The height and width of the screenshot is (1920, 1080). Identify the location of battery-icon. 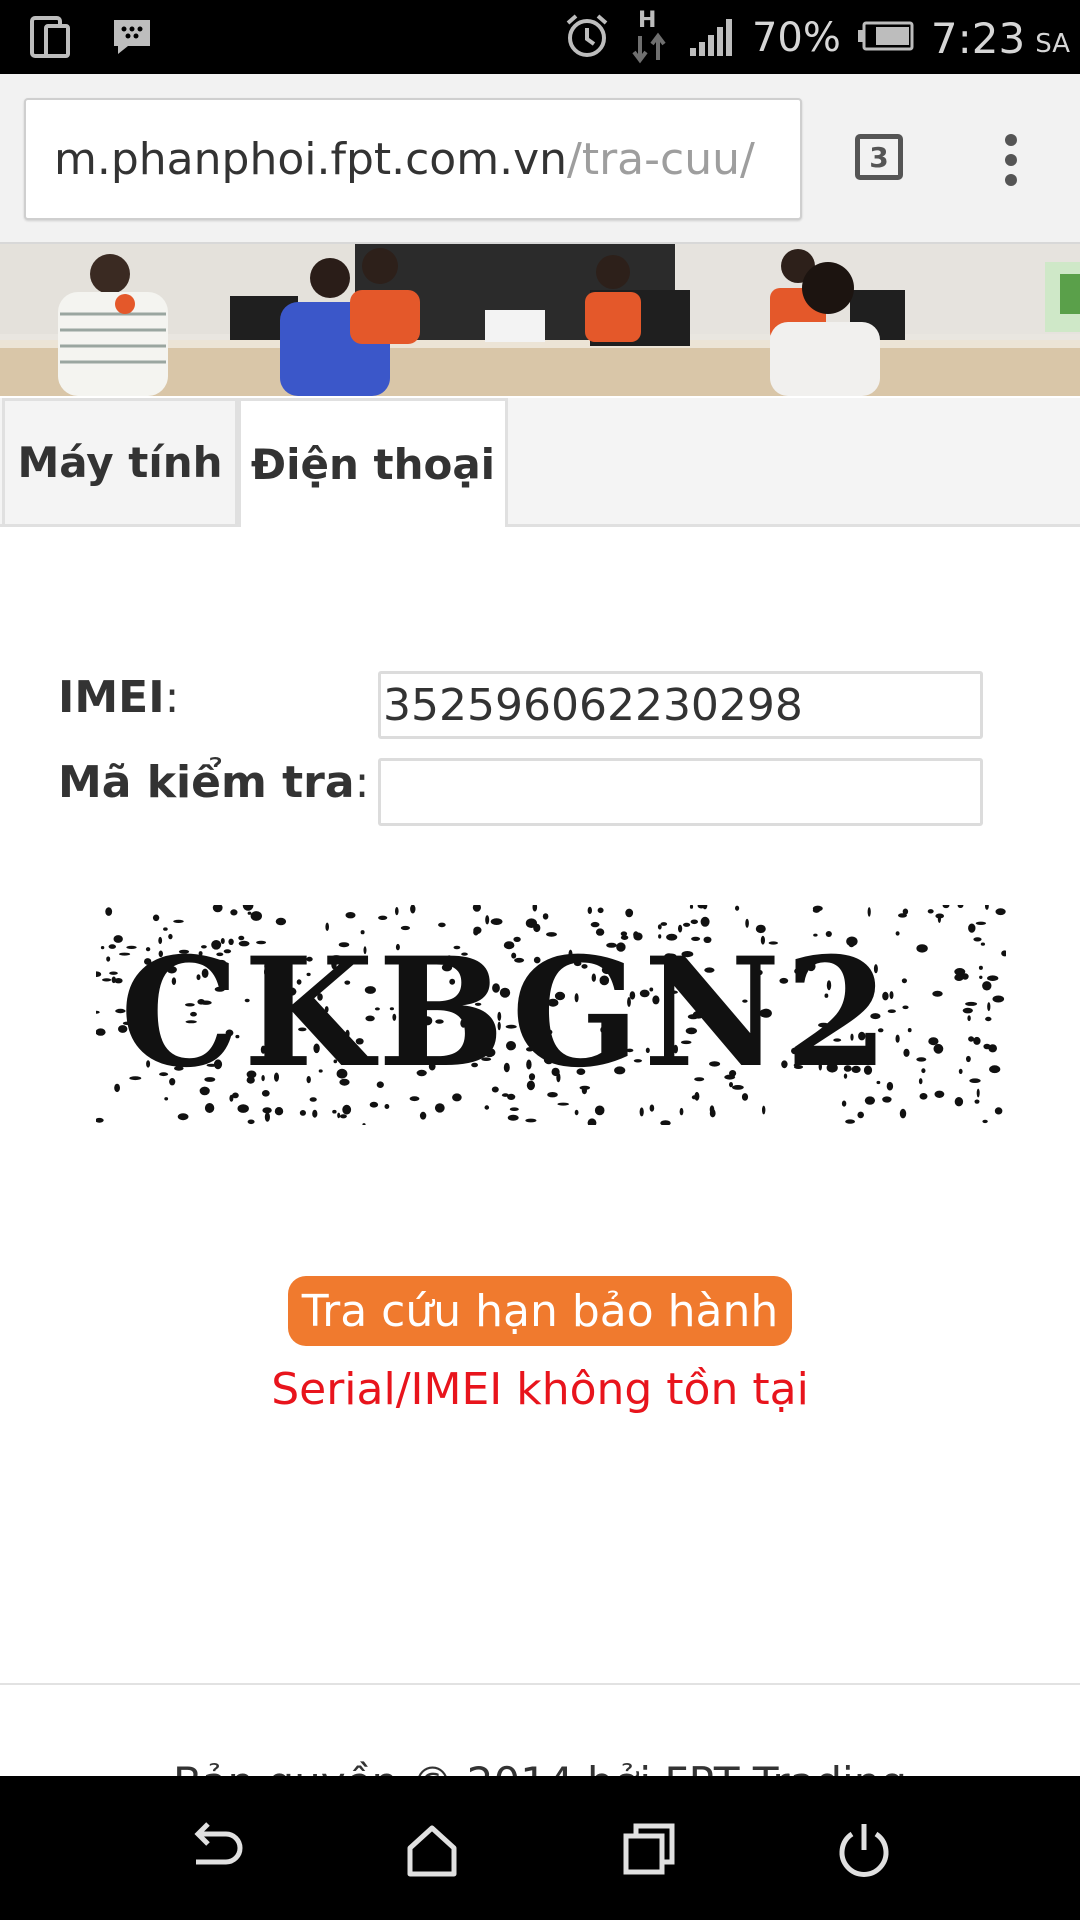
(886, 38).